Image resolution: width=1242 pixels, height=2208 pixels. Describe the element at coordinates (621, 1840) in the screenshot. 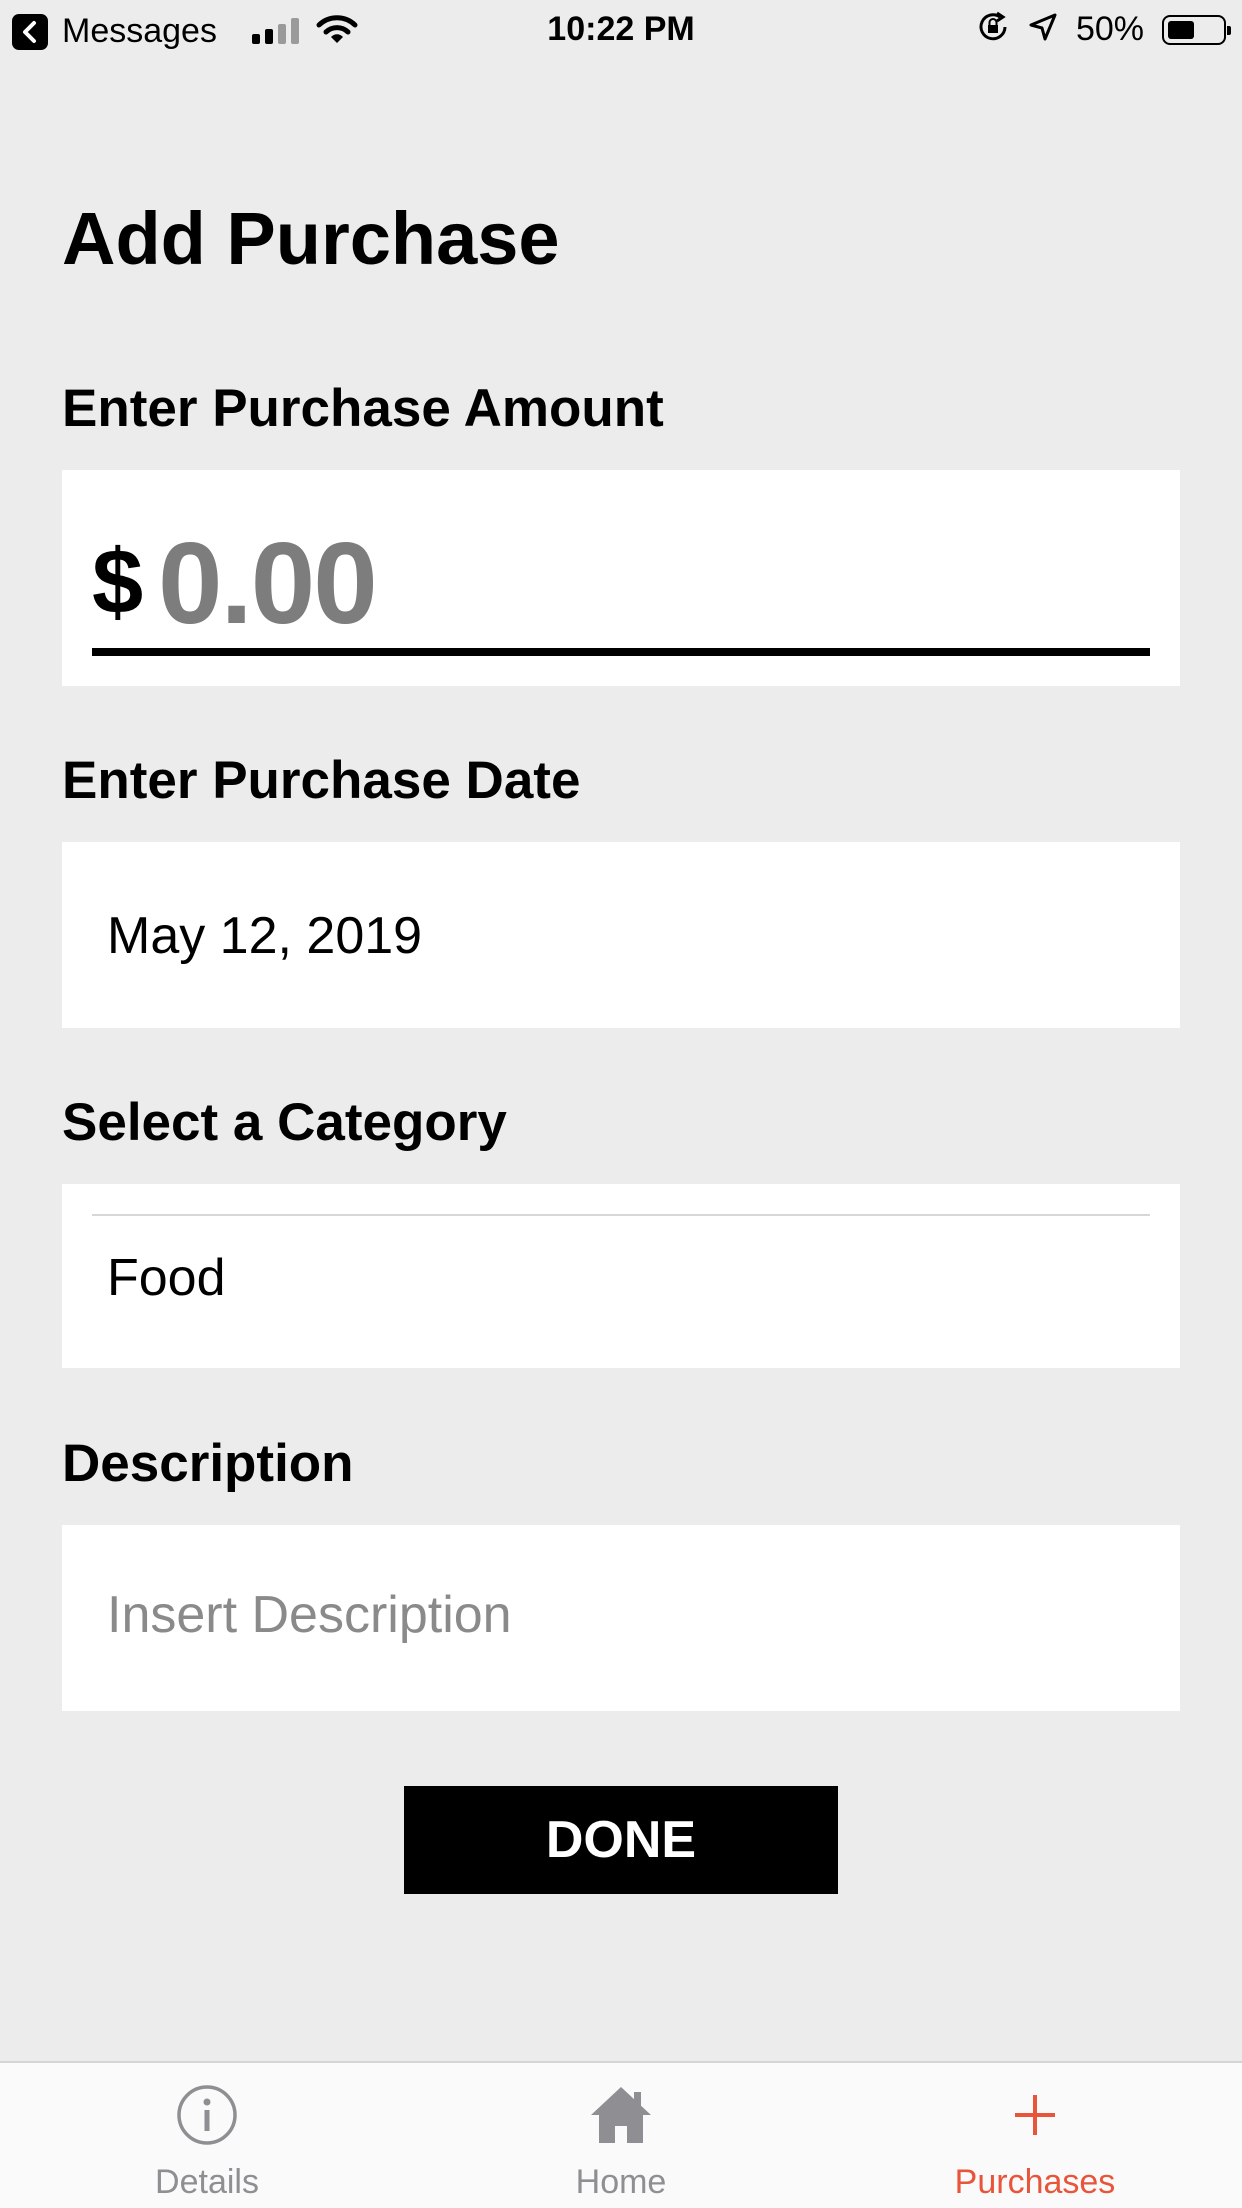

I see `done-button: DONE` at that location.